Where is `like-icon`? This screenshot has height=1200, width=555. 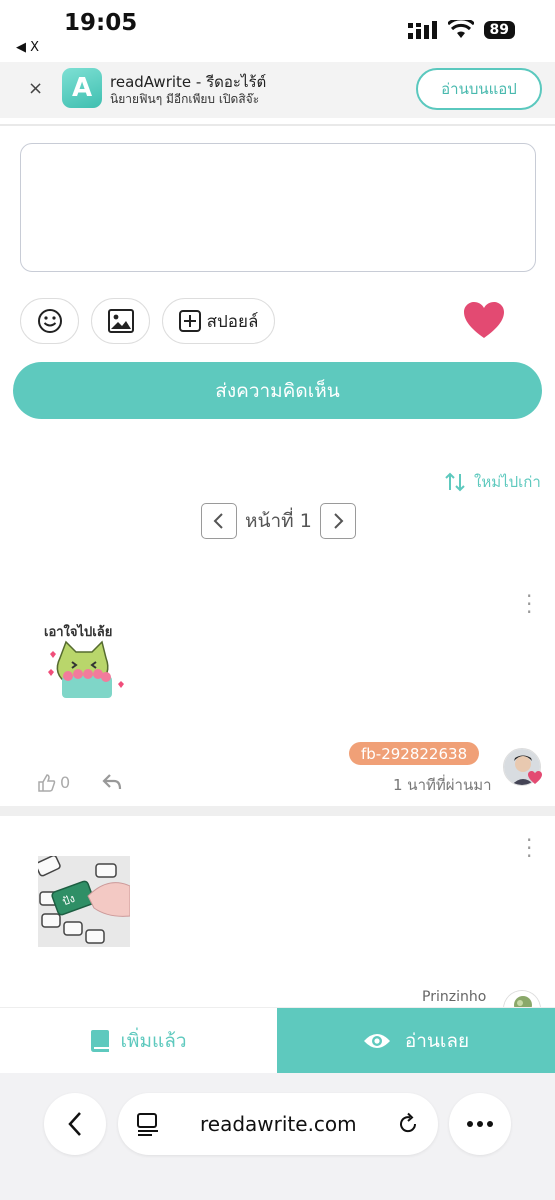 like-icon is located at coordinates (47, 782).